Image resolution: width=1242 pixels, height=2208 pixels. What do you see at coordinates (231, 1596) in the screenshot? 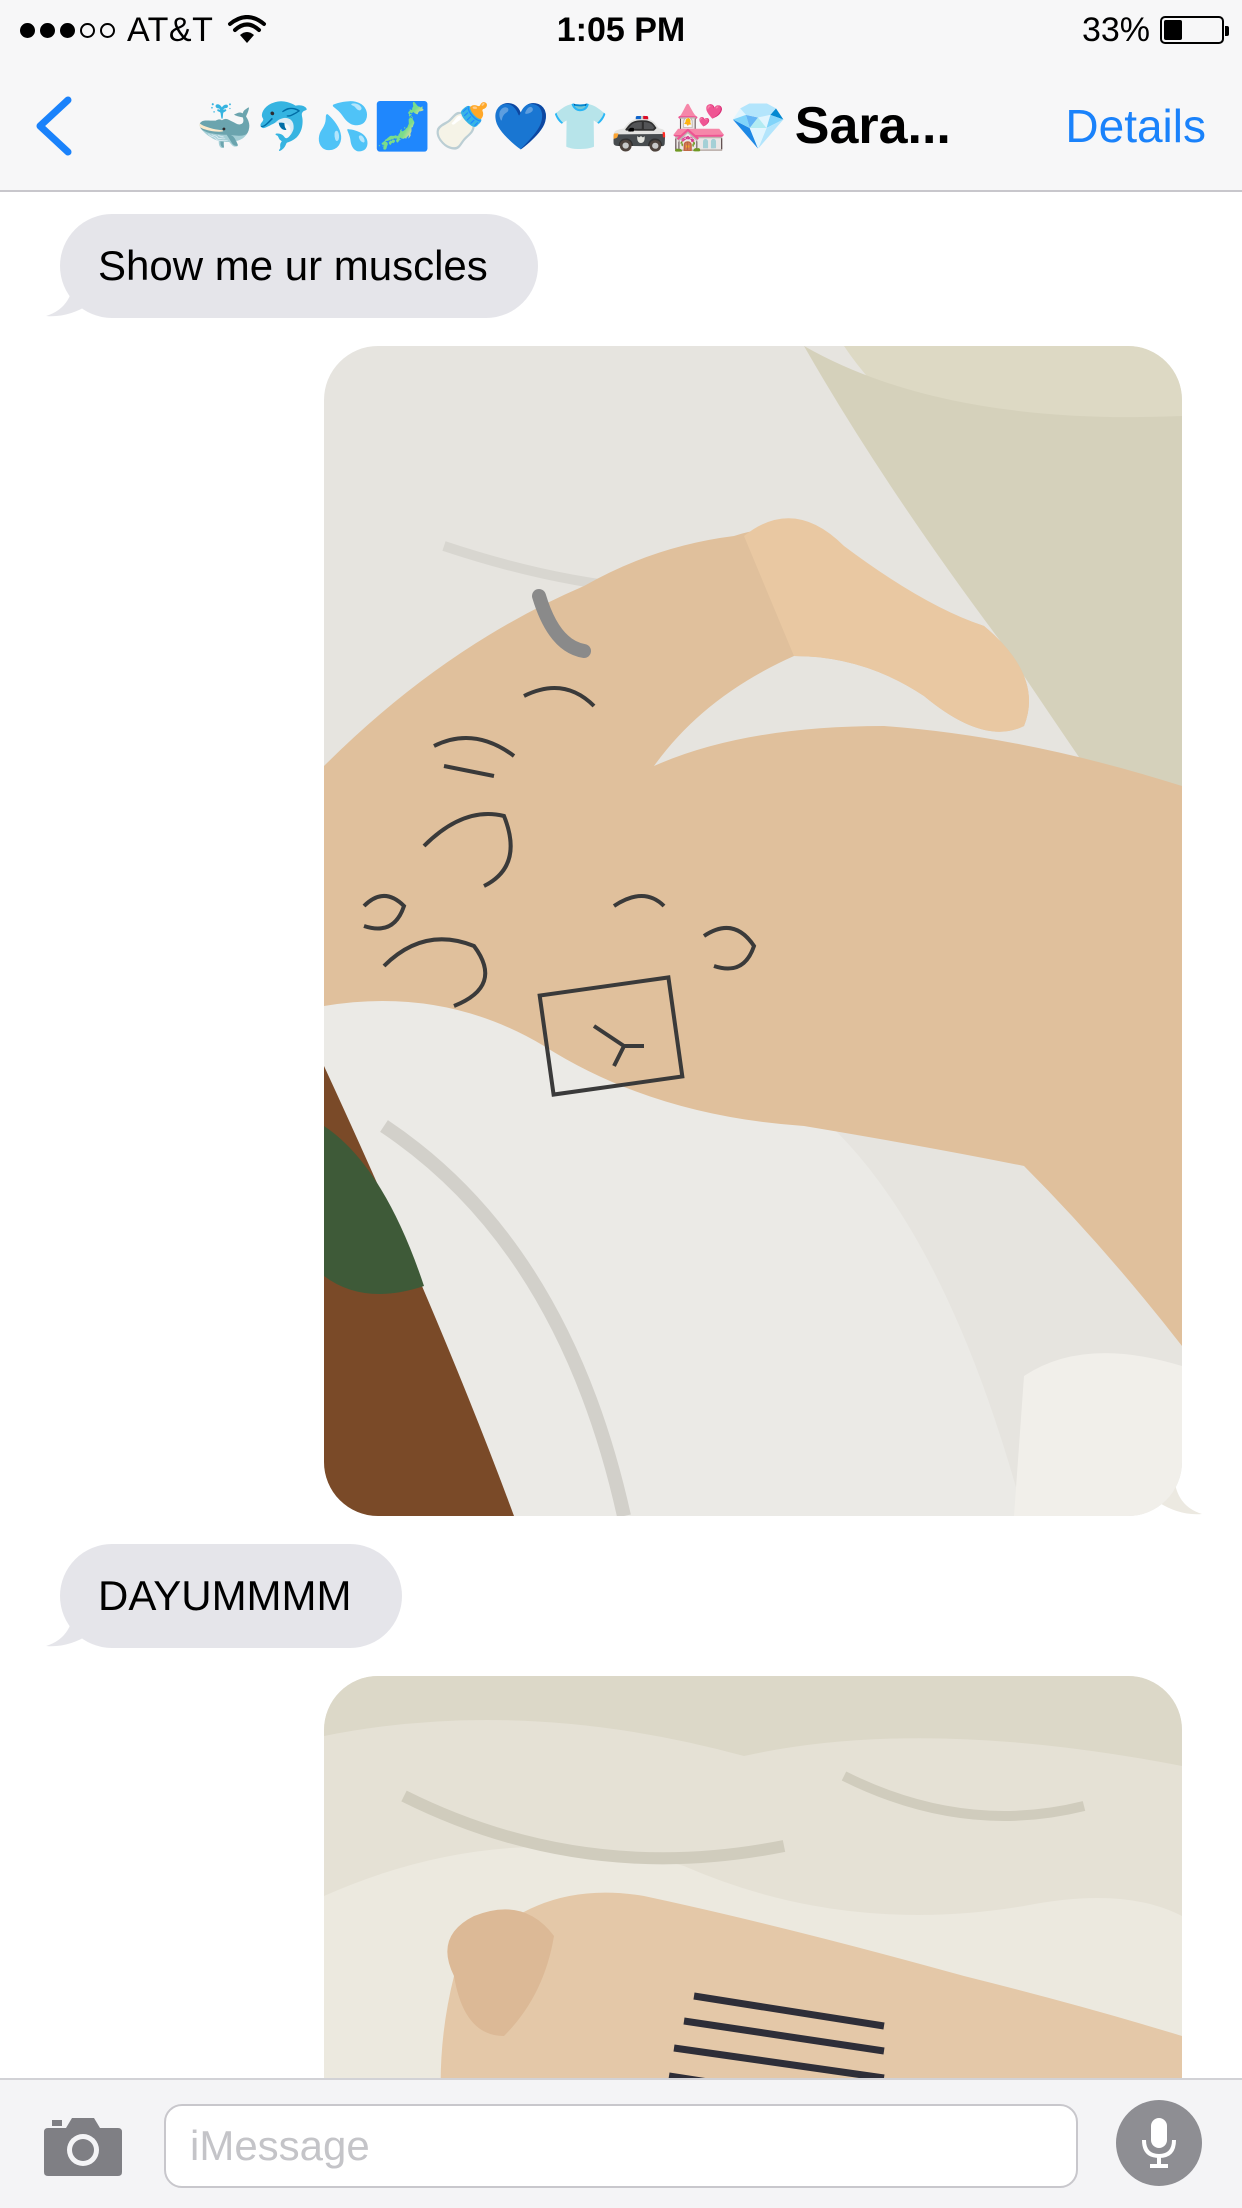
I see `incoming-bubble-text: DAYUMMMM` at bounding box center [231, 1596].